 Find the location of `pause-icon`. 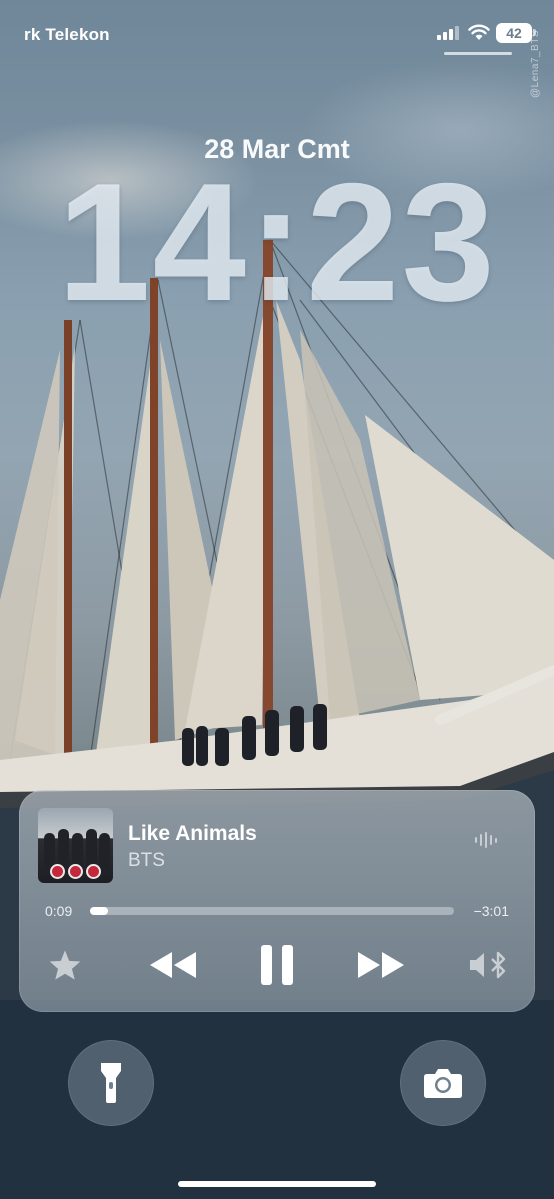

pause-icon is located at coordinates (277, 965).